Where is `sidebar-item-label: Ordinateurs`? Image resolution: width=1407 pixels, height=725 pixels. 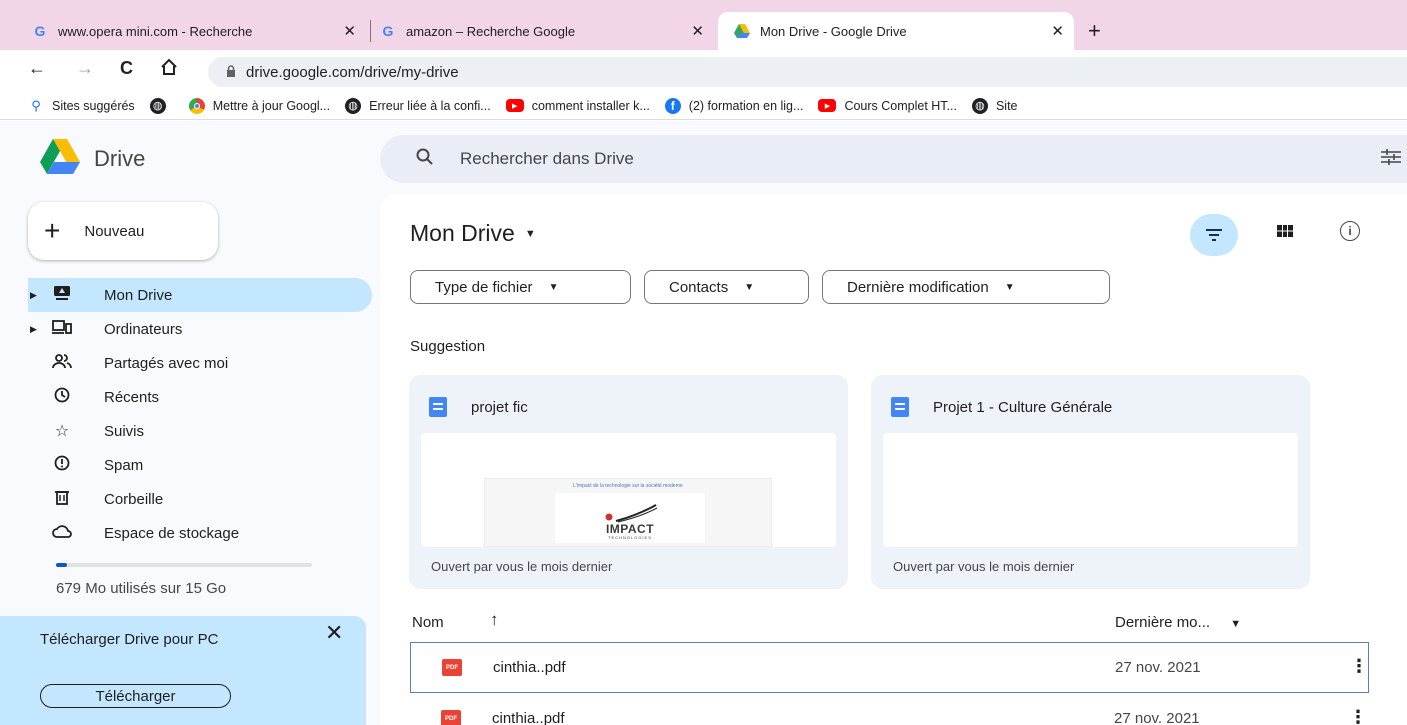 sidebar-item-label: Ordinateurs is located at coordinates (143, 329).